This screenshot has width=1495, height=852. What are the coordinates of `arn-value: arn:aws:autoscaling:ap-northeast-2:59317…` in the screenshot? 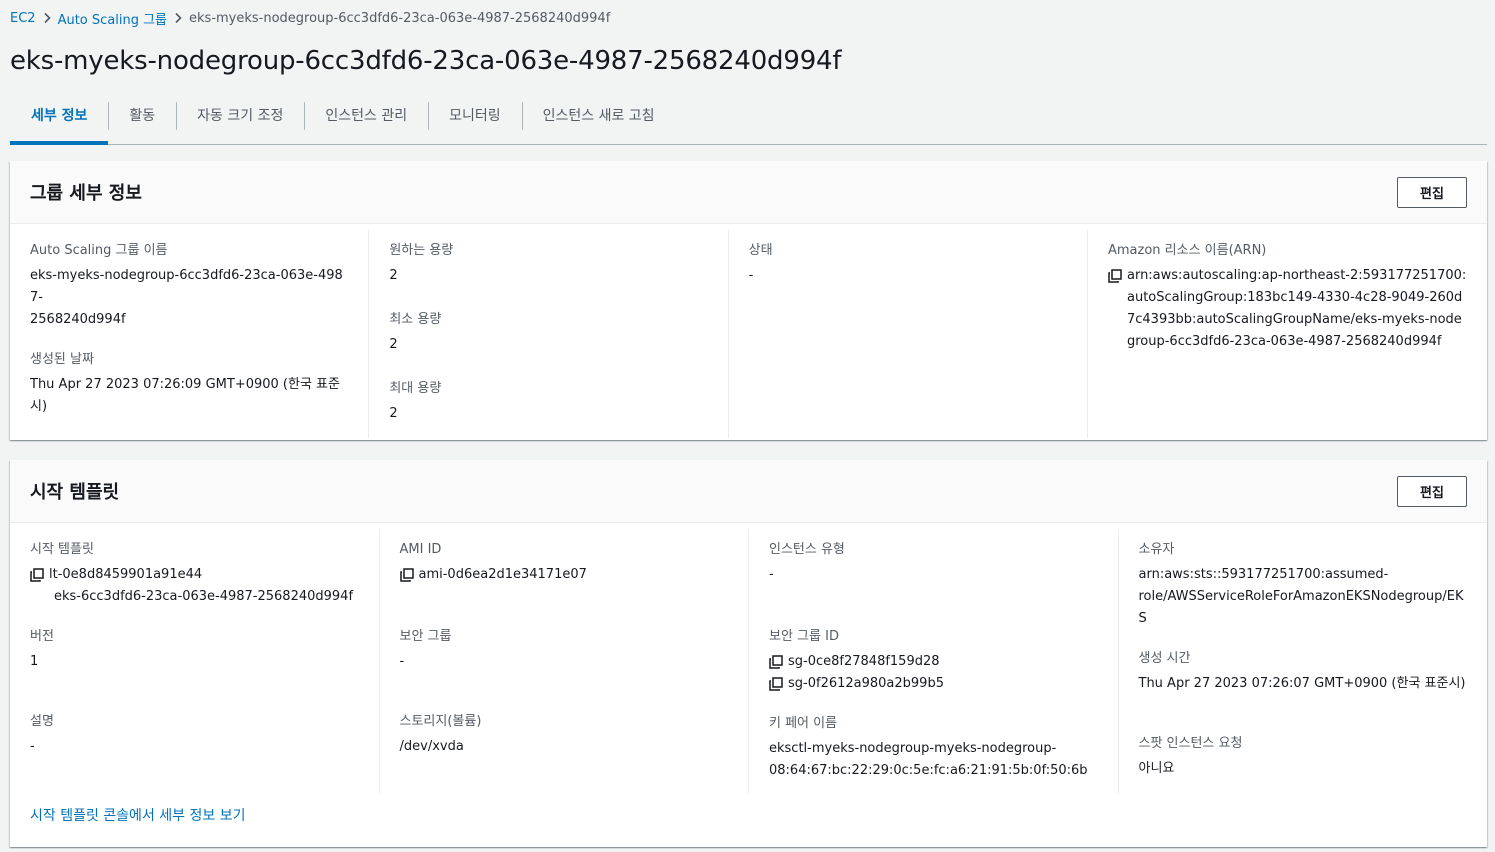 It's located at (1296, 308).